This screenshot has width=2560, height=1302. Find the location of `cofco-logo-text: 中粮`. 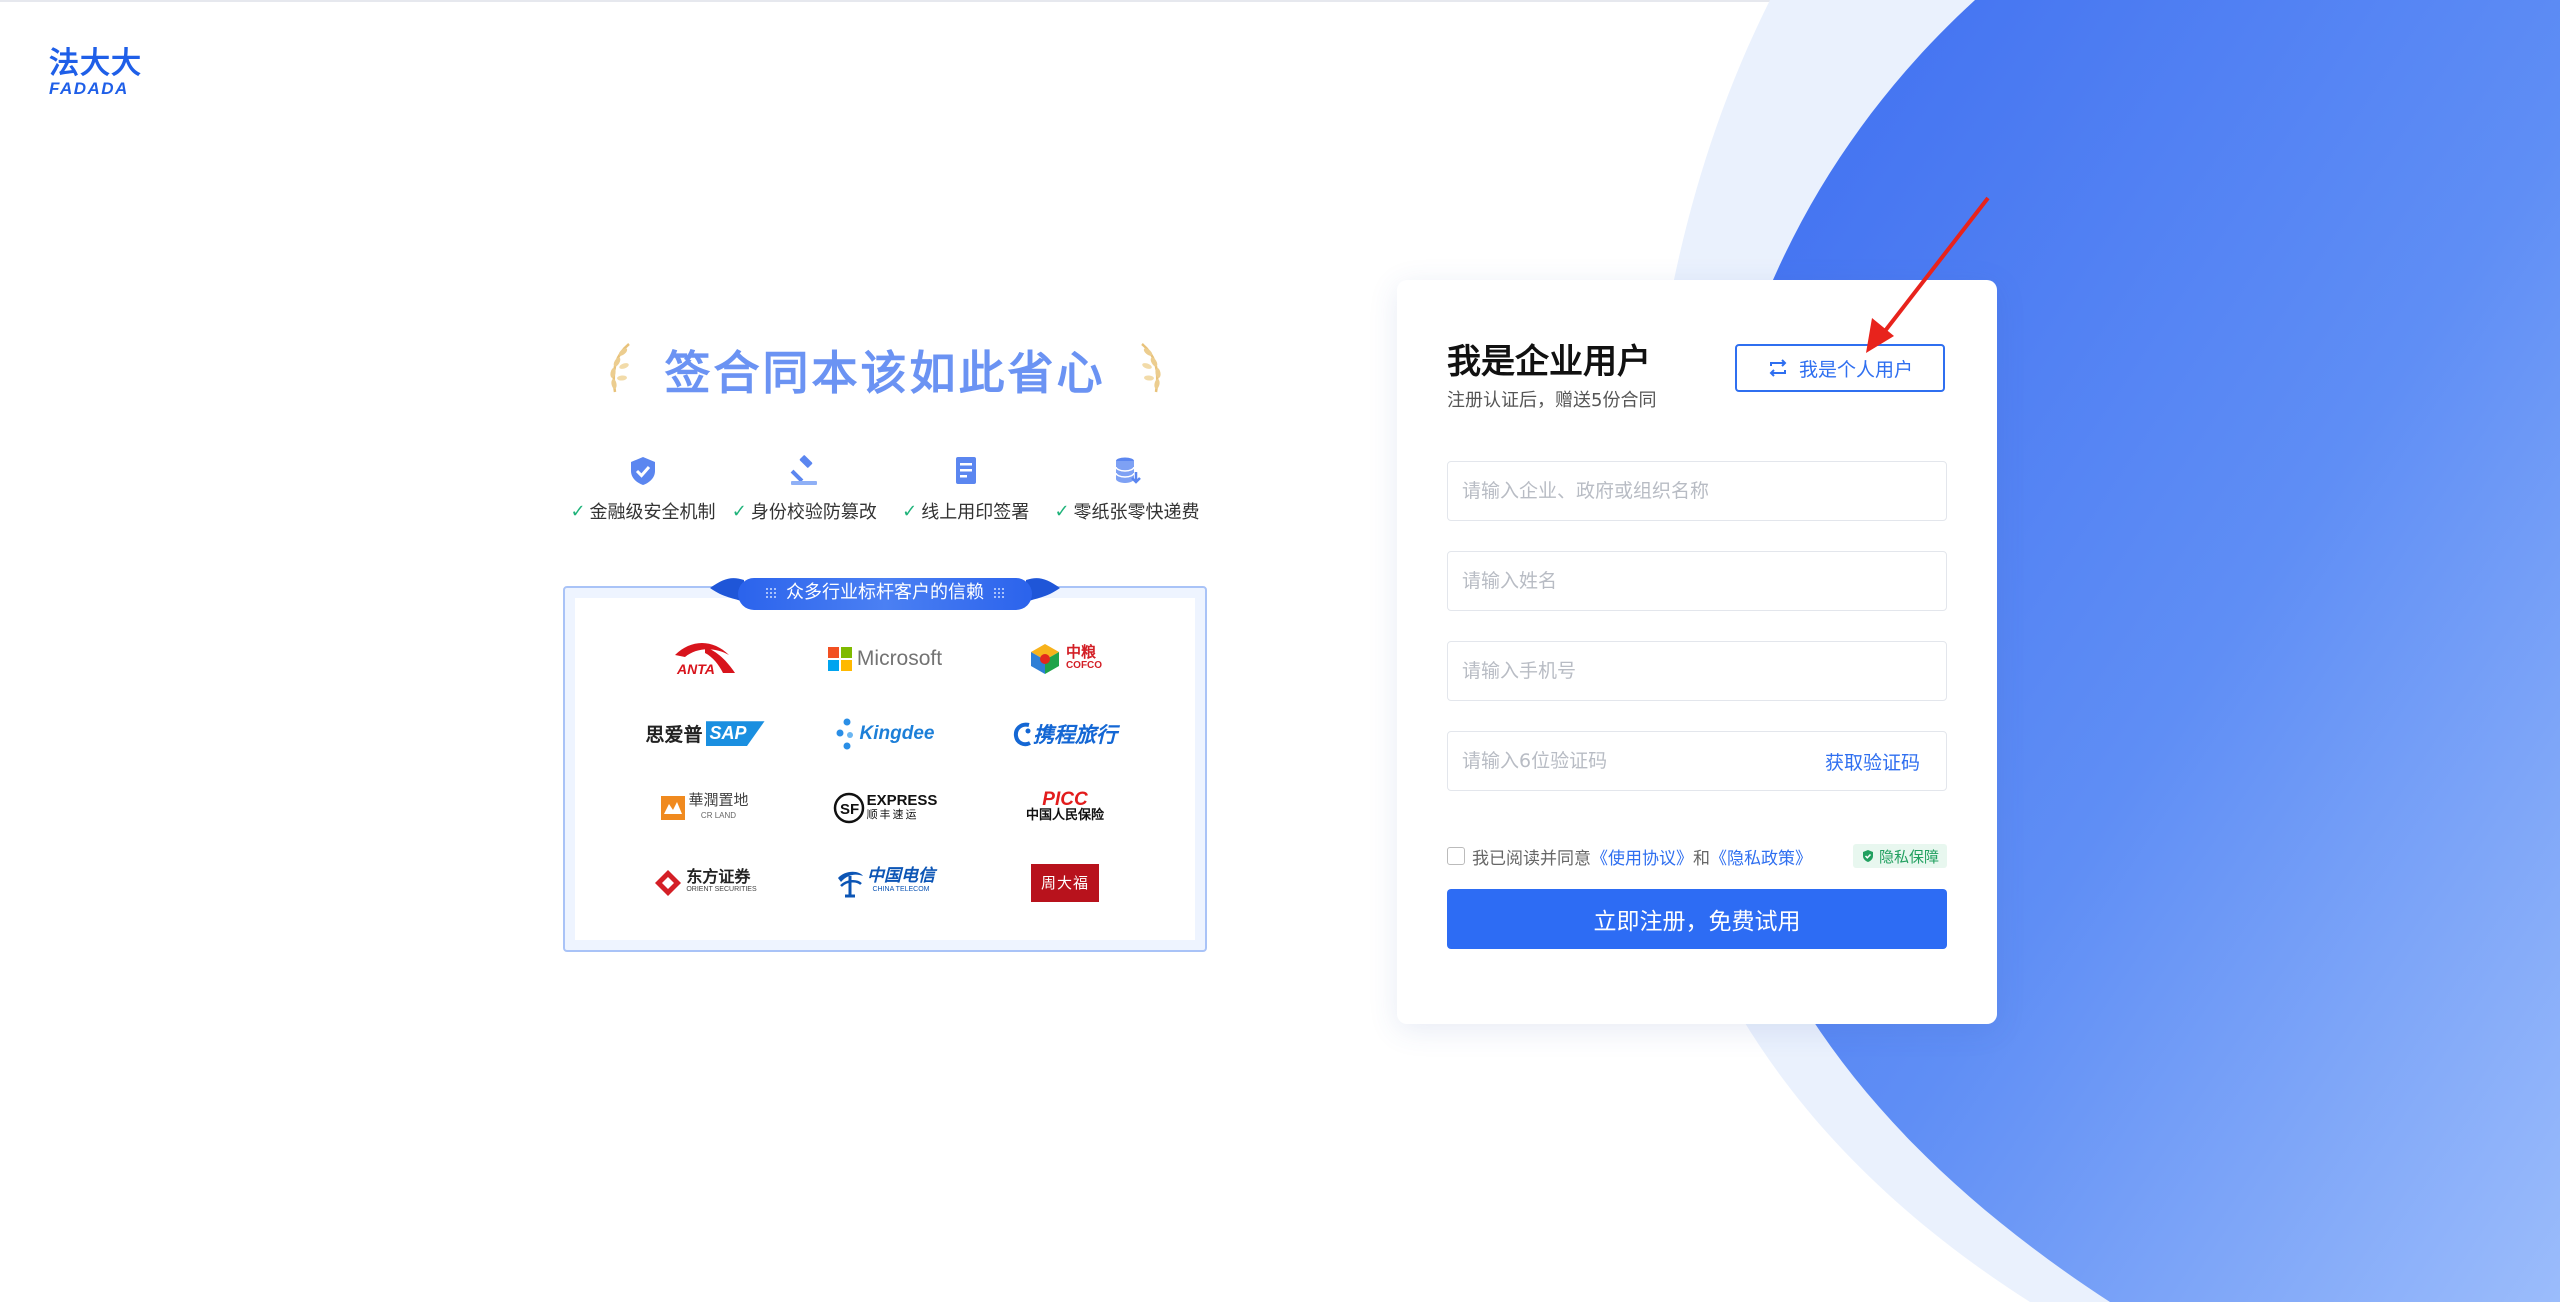

cofco-logo-text: 中粮 is located at coordinates (1080, 652).